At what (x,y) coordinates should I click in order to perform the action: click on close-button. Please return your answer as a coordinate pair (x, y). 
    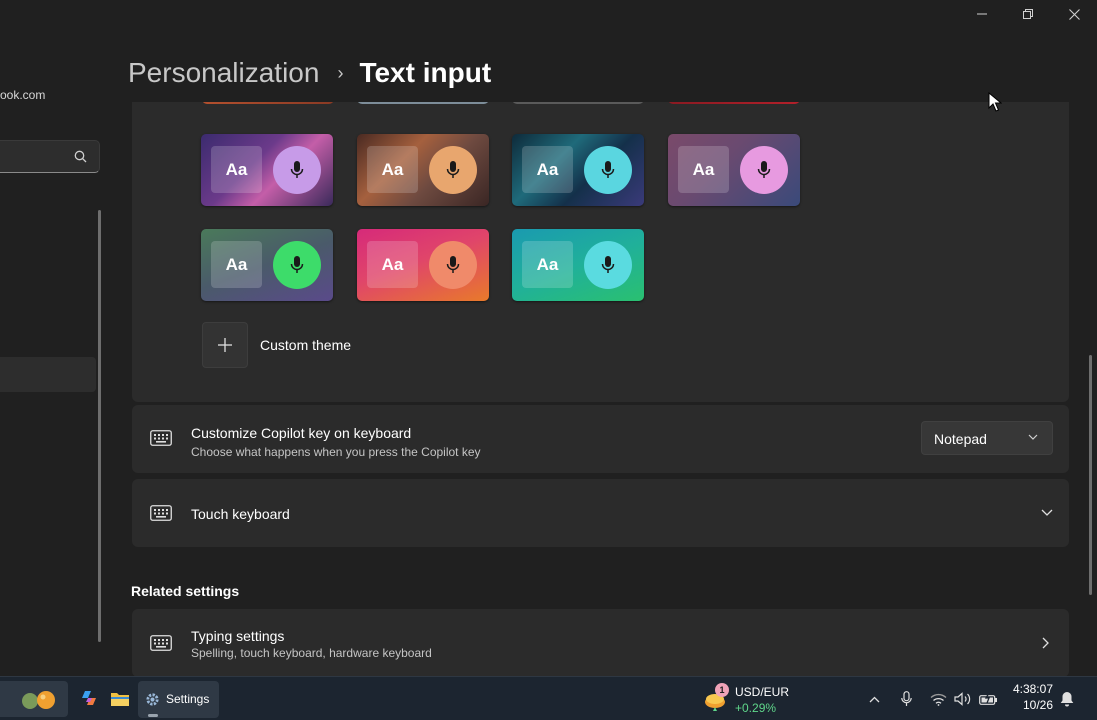
    Looking at the image, I should click on (1074, 14).